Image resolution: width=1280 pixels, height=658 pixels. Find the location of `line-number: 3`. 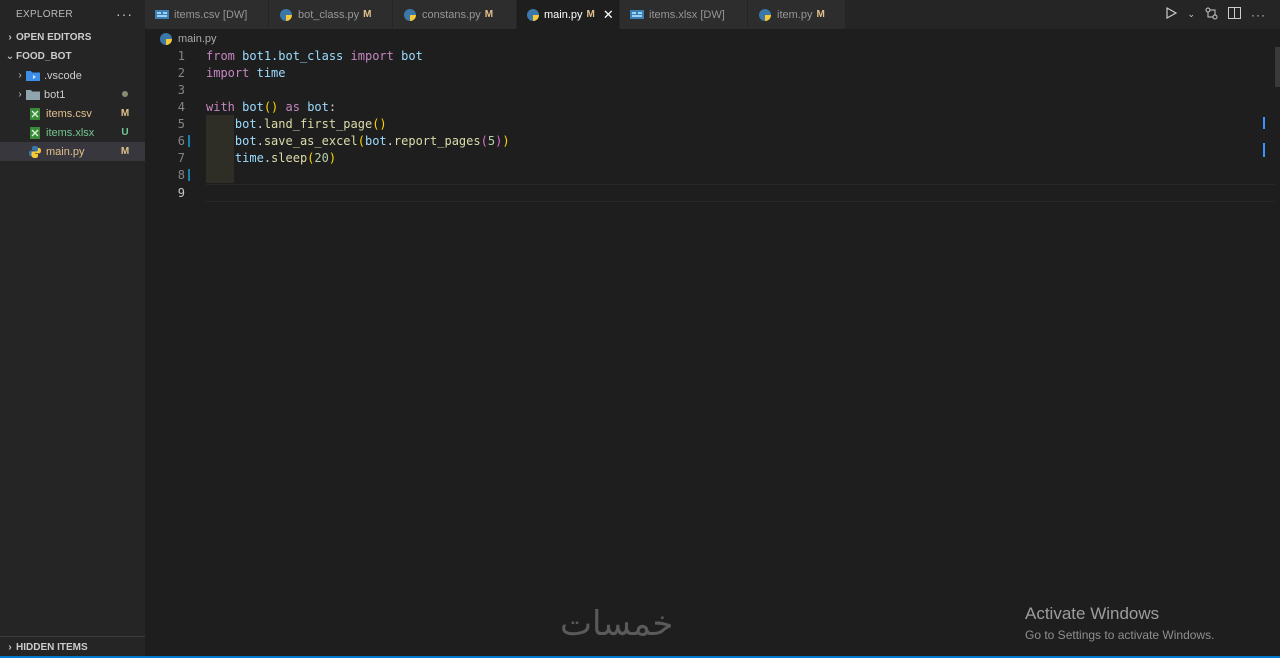

line-number: 3 is located at coordinates (181, 89).